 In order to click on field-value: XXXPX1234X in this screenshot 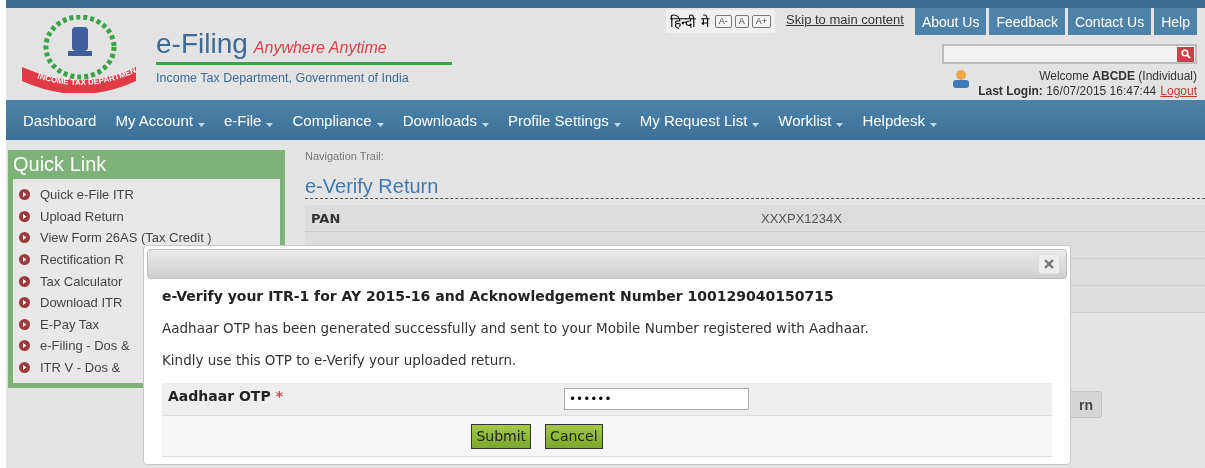, I will do `click(801, 218)`.